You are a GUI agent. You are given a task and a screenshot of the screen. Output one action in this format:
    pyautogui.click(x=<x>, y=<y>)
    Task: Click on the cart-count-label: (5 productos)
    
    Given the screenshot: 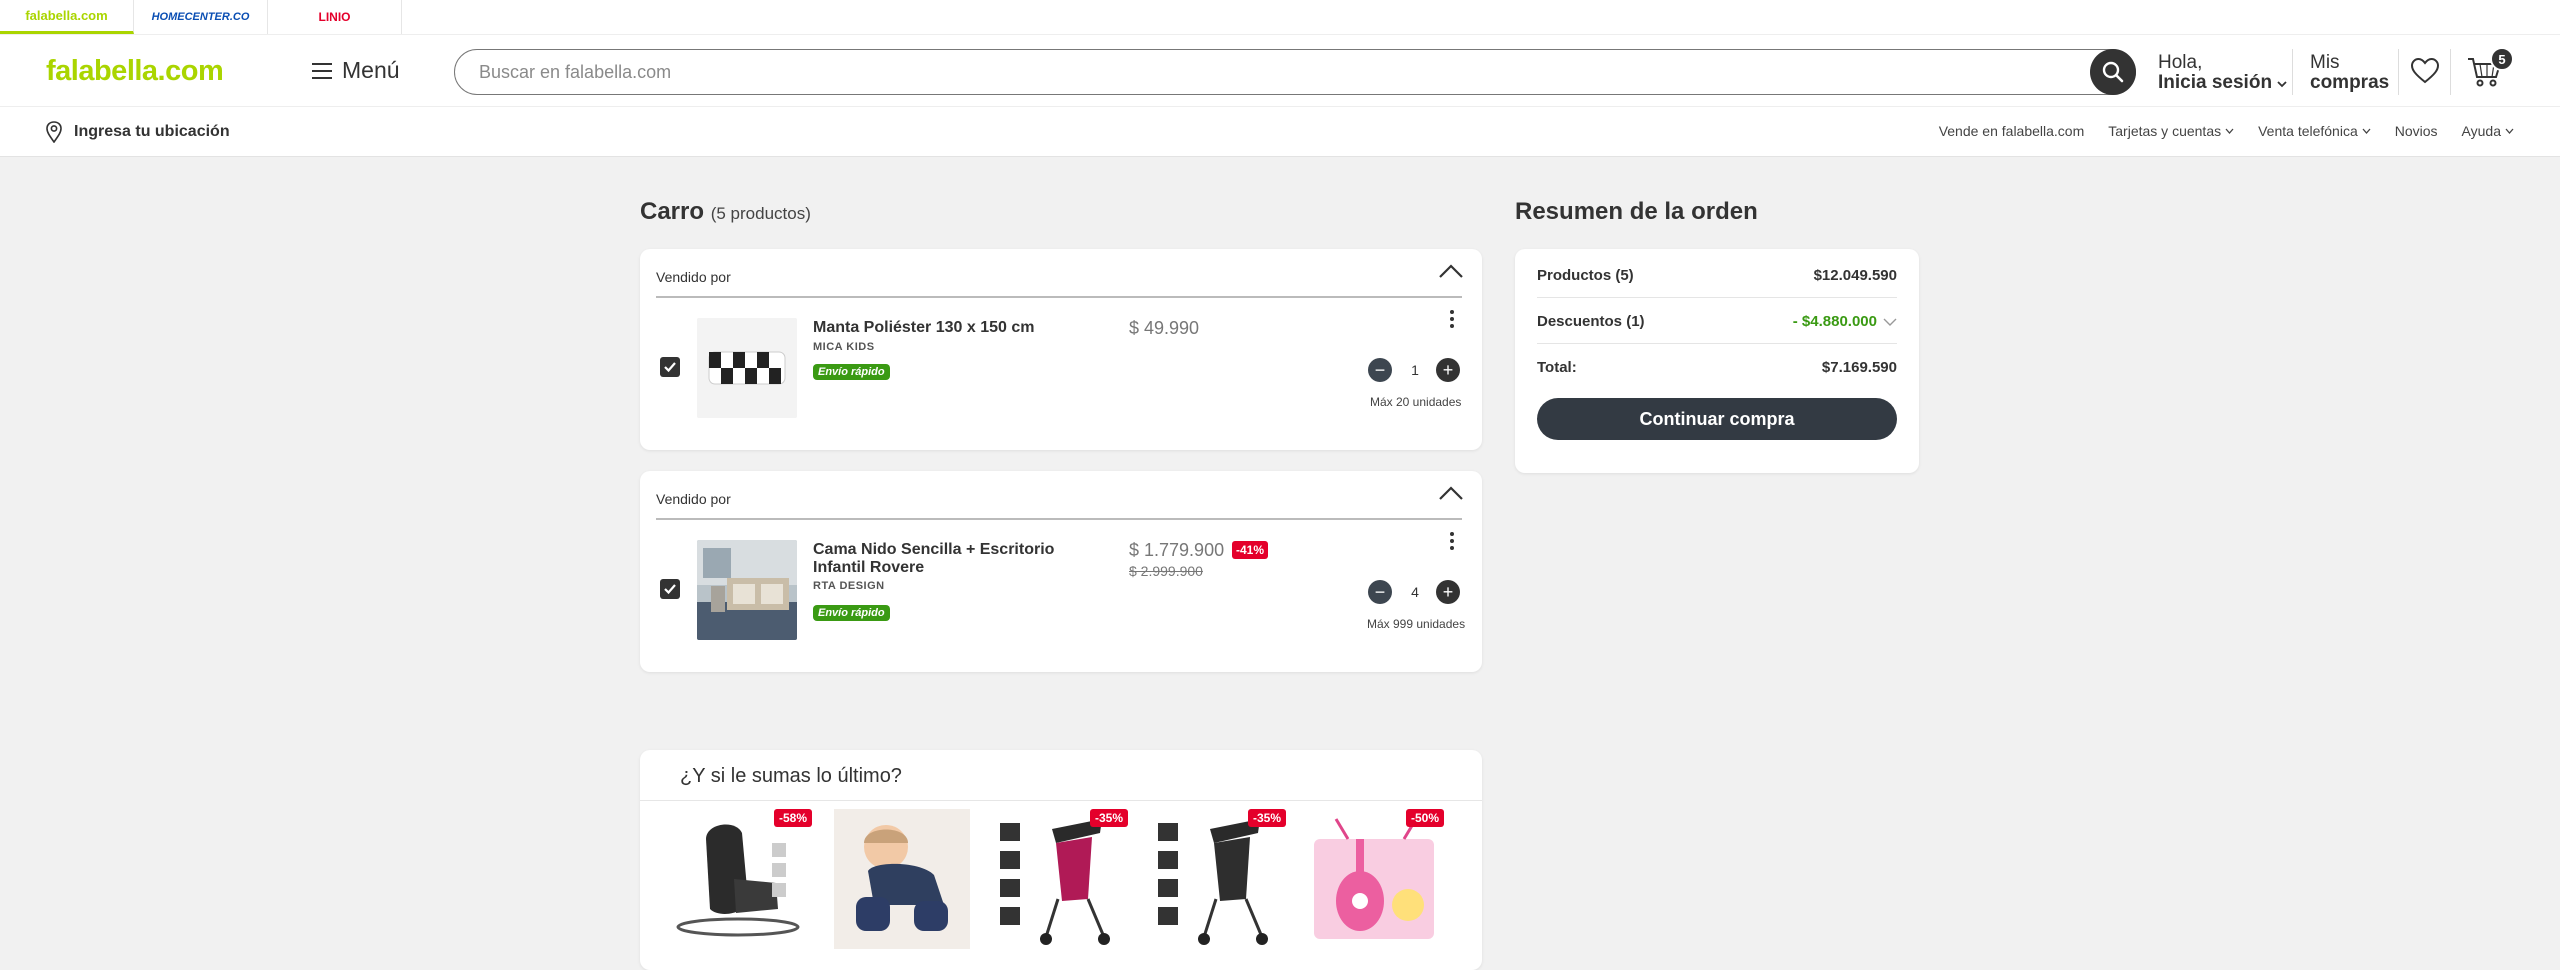 What is the action you would take?
    pyautogui.click(x=760, y=213)
    